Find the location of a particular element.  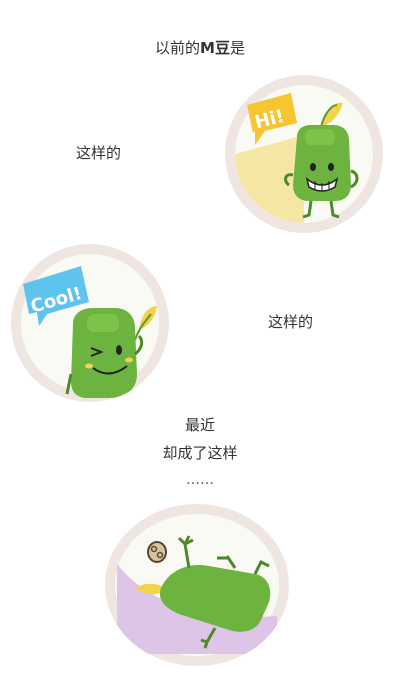

became-label: 却成了这样 is located at coordinates (200, 453).